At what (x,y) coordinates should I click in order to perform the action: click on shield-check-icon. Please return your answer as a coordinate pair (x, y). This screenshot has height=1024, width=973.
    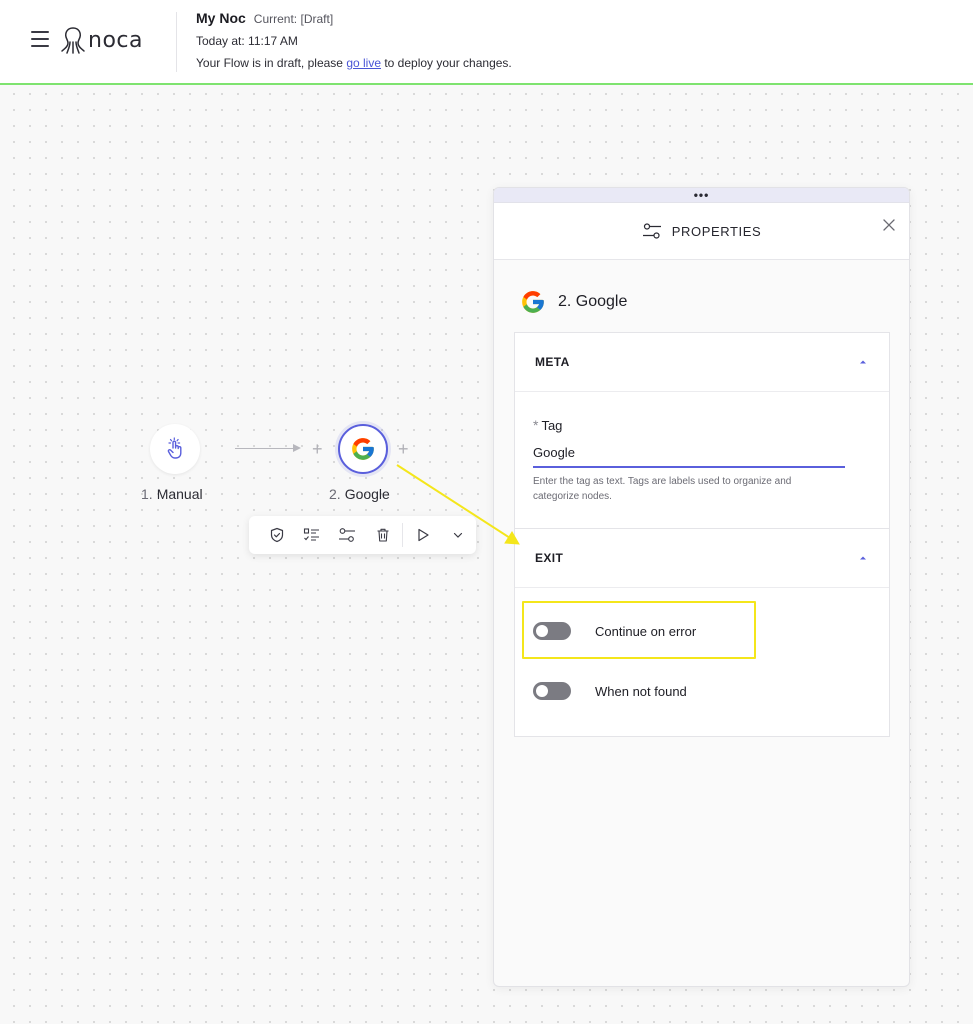
    Looking at the image, I should click on (276, 535).